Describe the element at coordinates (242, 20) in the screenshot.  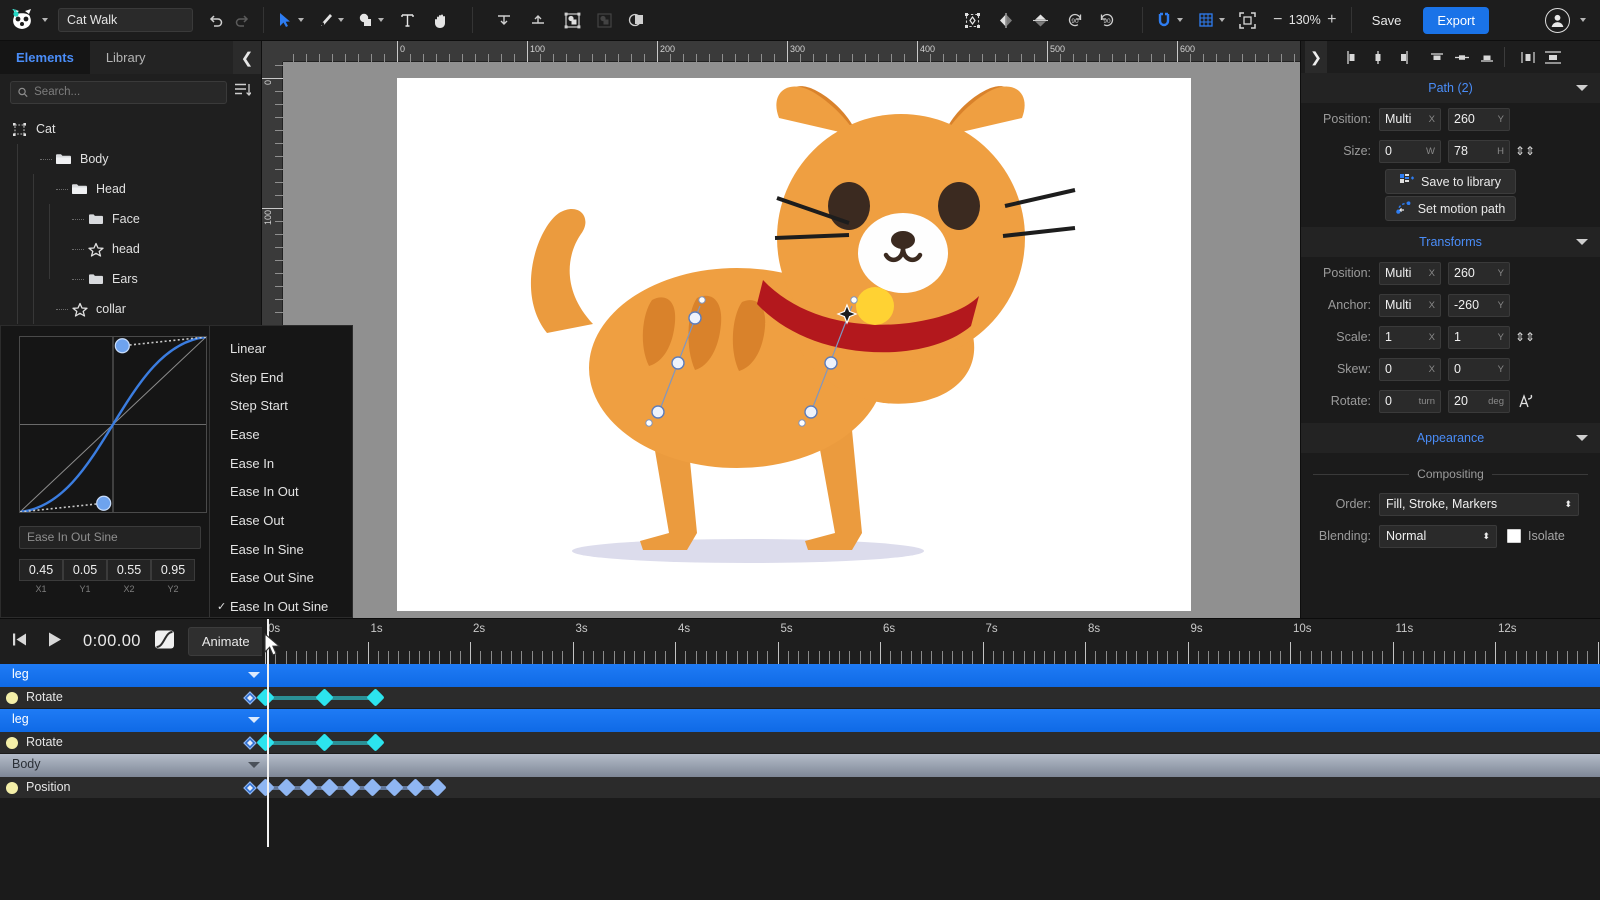
I see `redo-icon` at that location.